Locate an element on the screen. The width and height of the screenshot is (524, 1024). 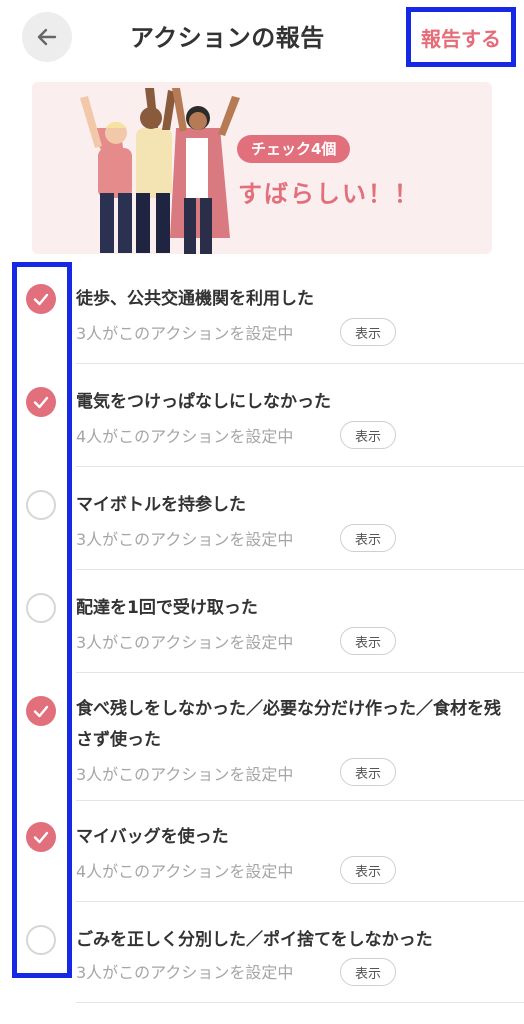
header: アクションの報告 報告する is located at coordinates (262, 37).